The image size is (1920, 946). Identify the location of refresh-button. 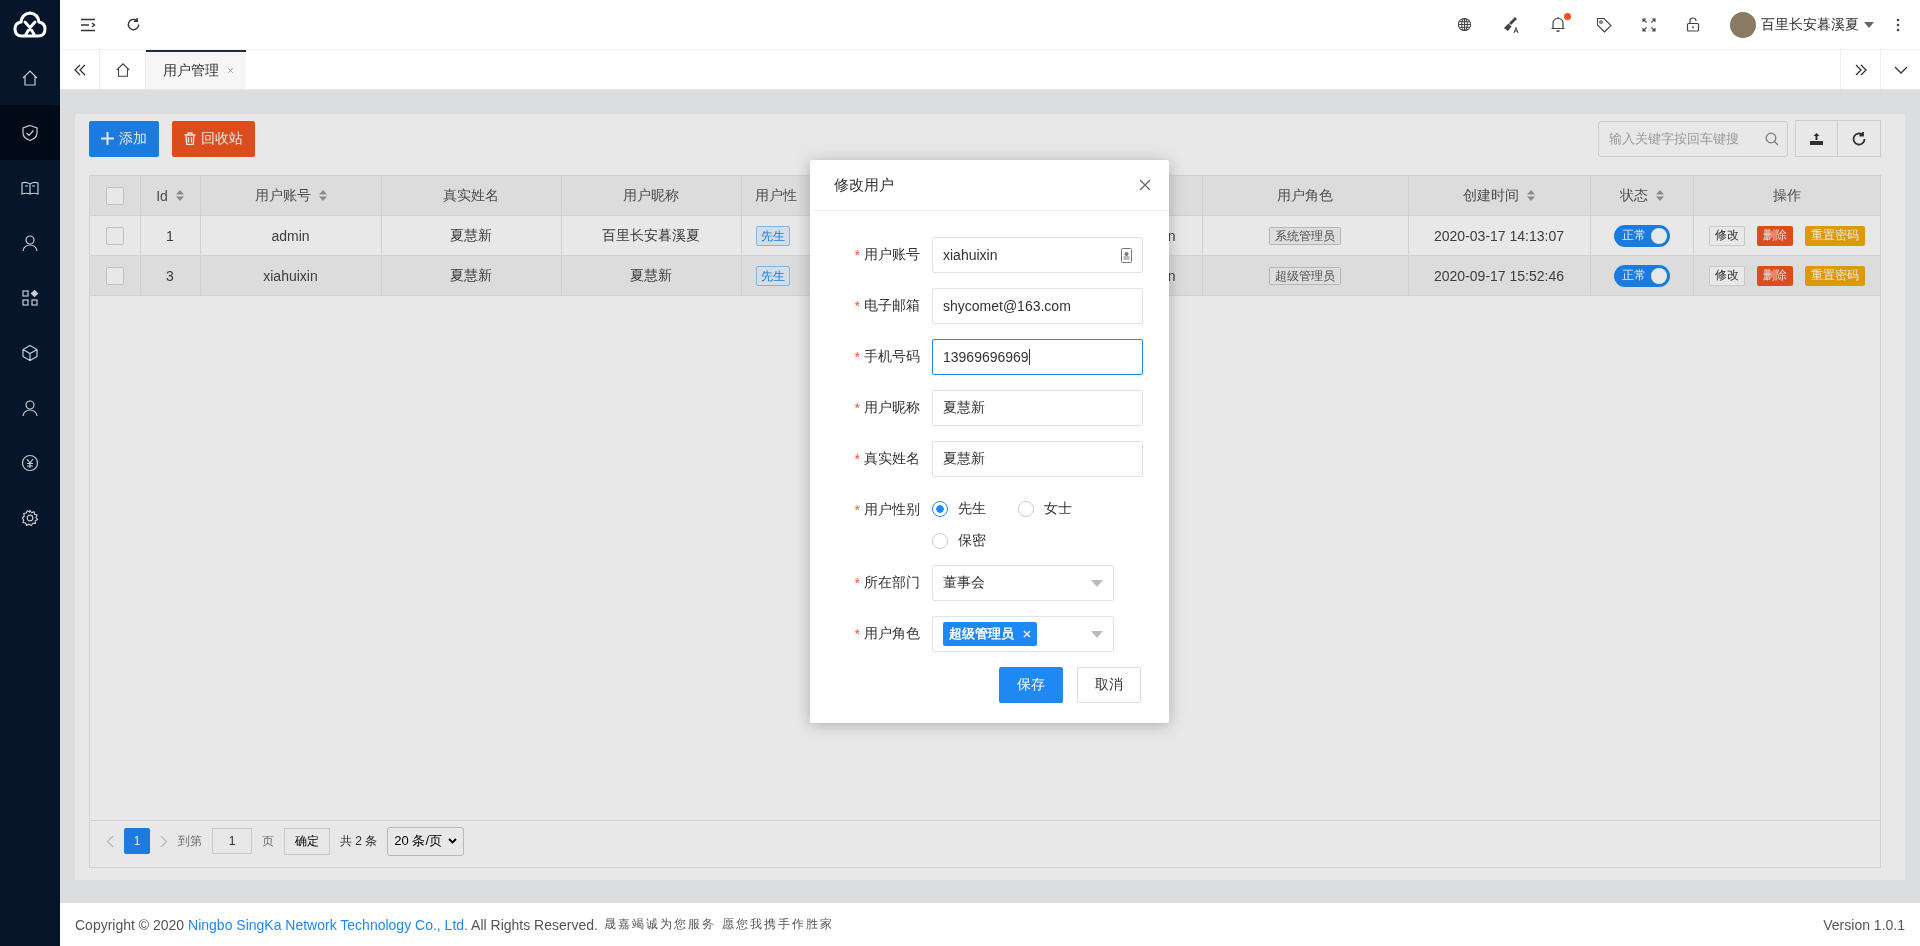
(1859, 138).